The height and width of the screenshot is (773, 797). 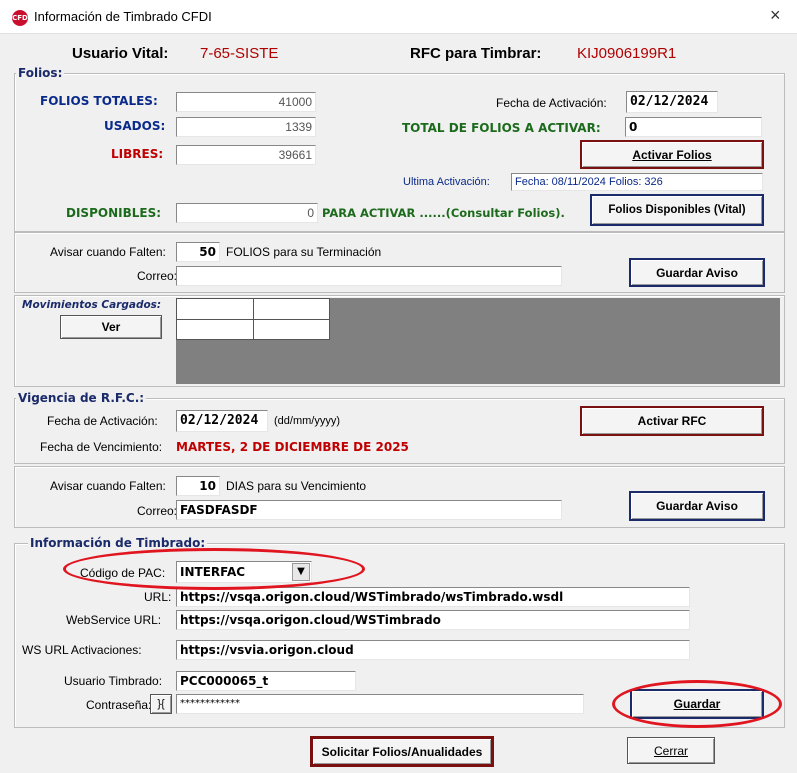 I want to click on ws-activaciones-field: https://vsvia.origon.cloud, so click(x=433, y=650).